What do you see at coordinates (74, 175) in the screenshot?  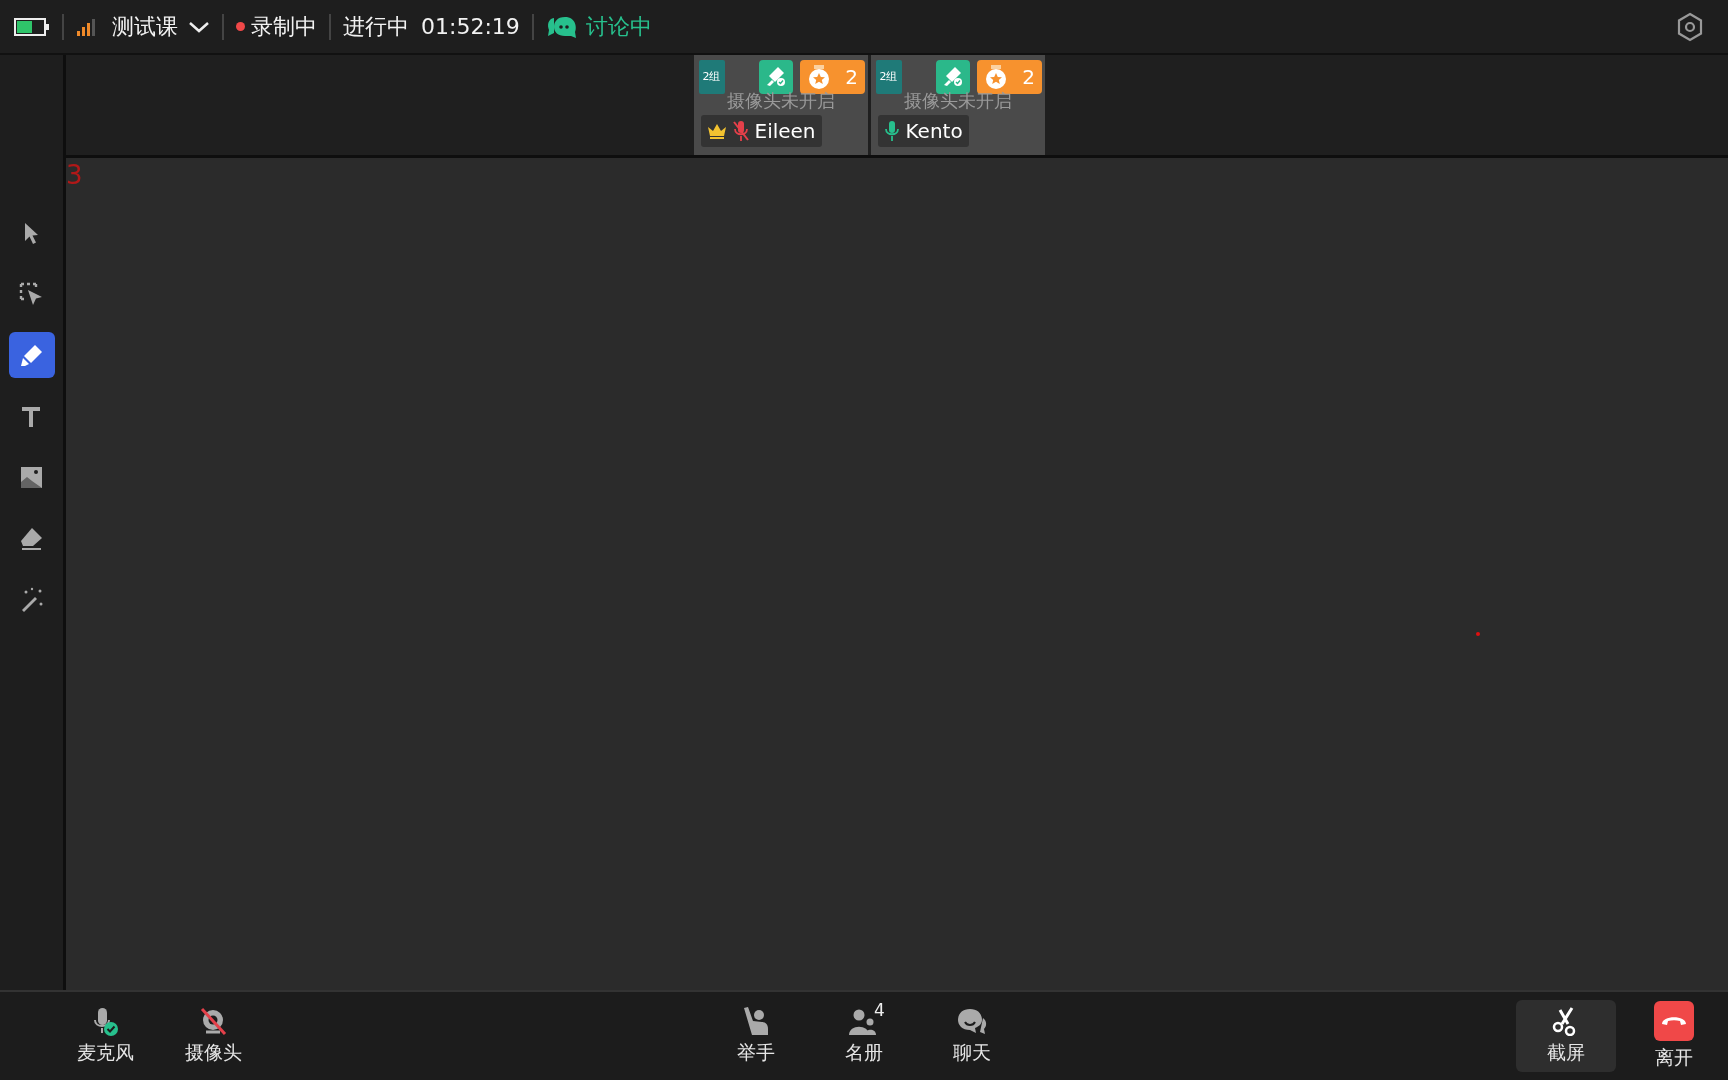 I see `handwritten-digit: 3` at bounding box center [74, 175].